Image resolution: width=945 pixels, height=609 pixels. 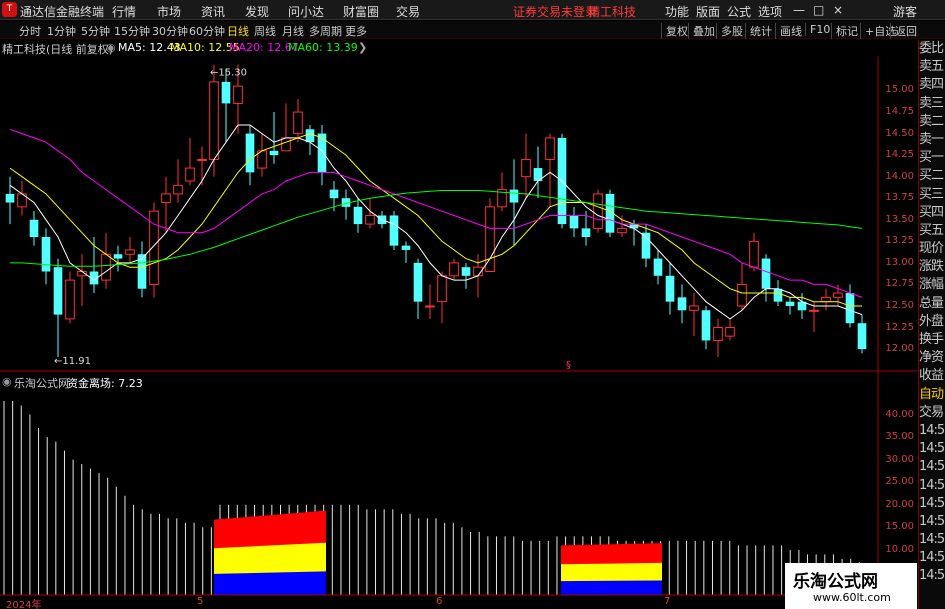 I want to click on rp-weibi: 委比, so click(x=932, y=49).